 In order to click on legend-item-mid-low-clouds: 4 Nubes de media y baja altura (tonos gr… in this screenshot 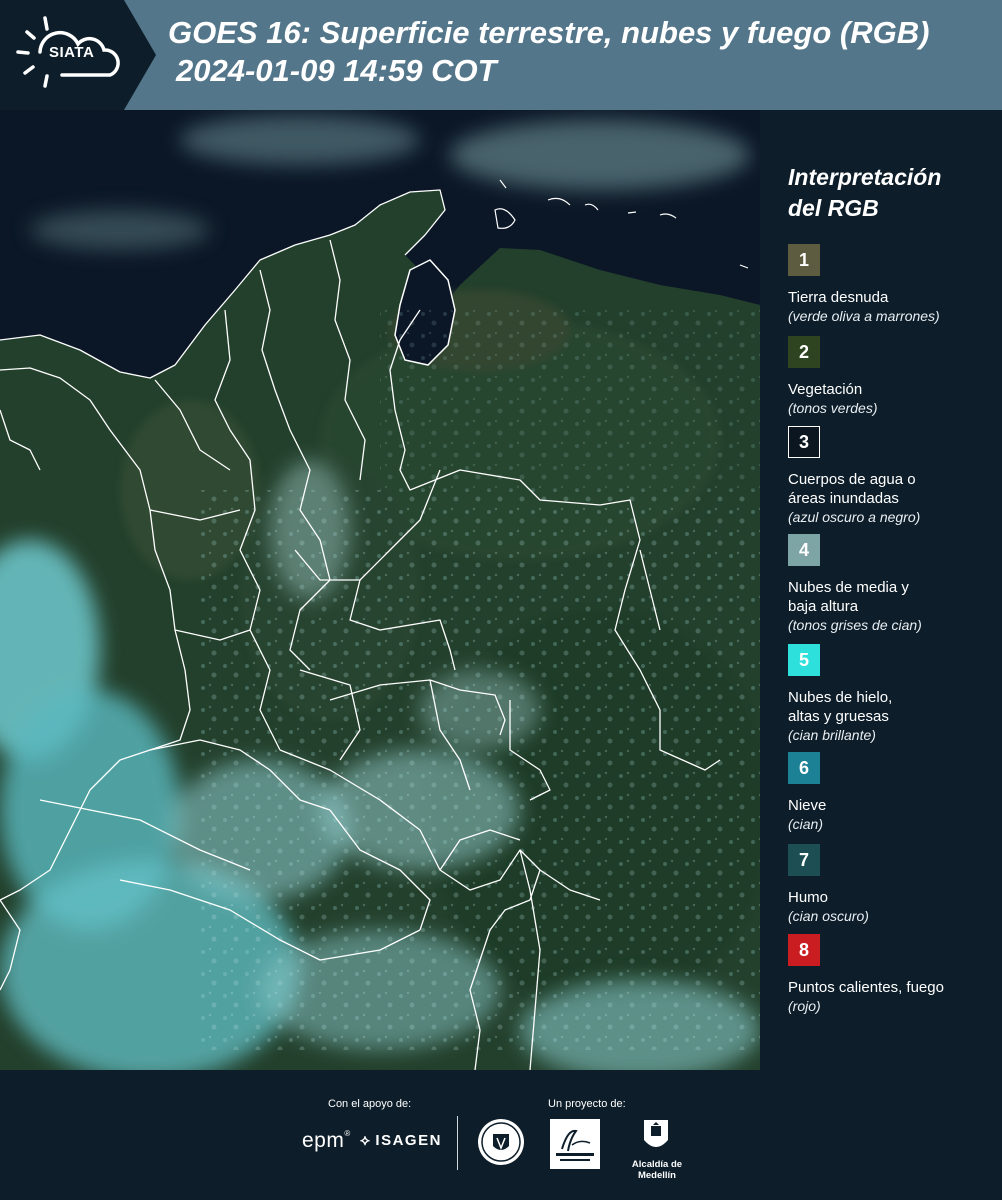, I will do `click(893, 584)`.